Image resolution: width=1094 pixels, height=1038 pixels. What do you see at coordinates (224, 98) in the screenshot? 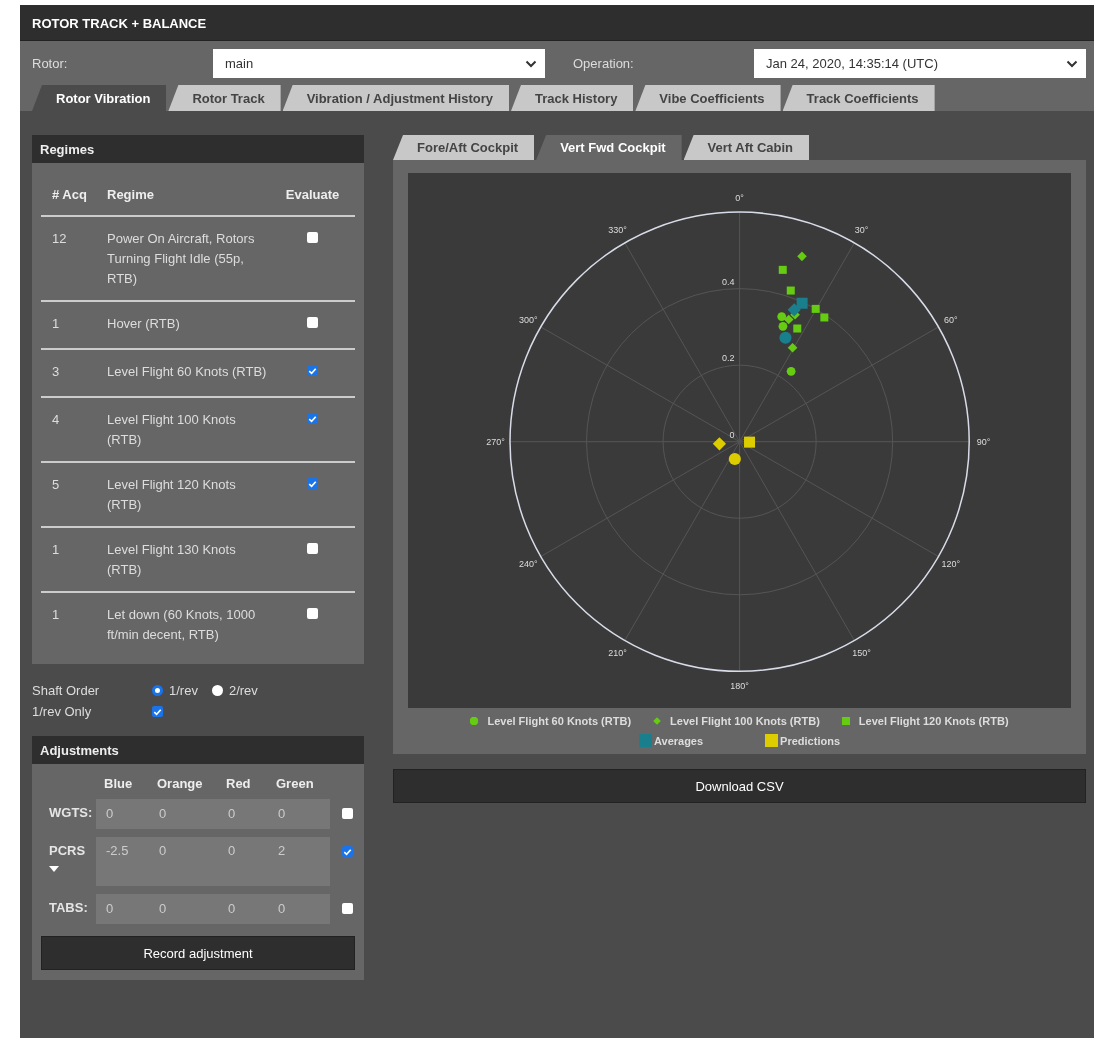
I see `tab: Rotor Track` at bounding box center [224, 98].